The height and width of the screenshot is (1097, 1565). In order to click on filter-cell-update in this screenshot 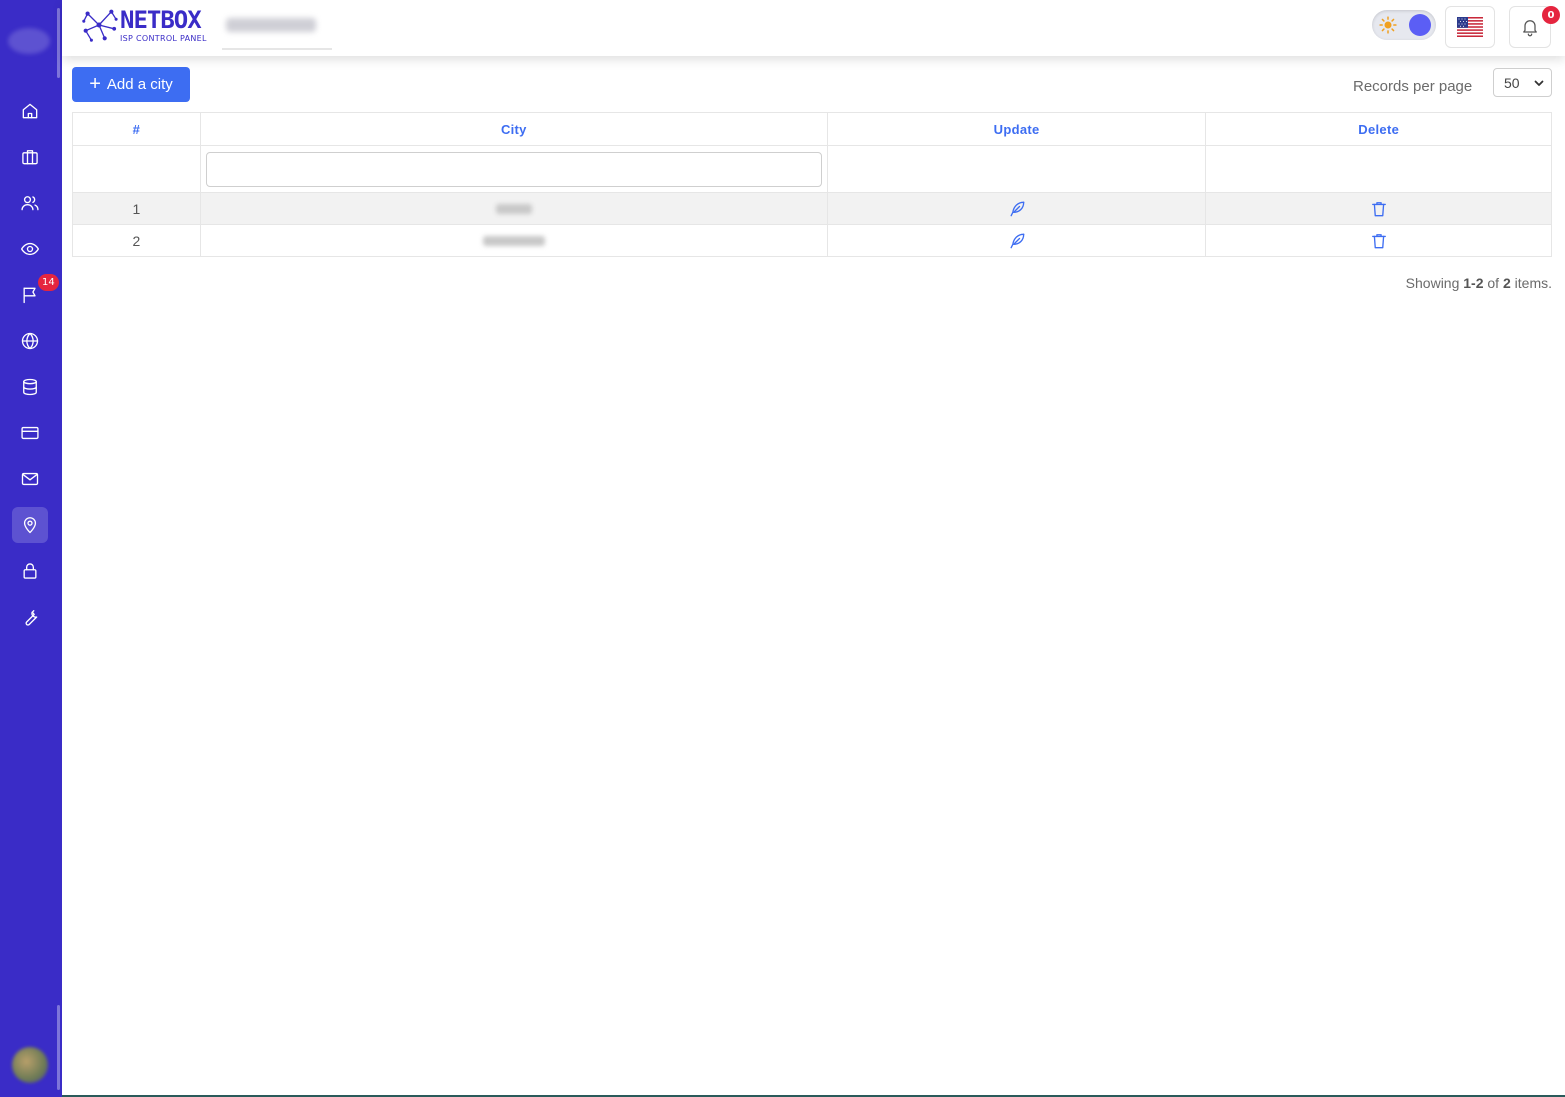, I will do `click(1016, 169)`.